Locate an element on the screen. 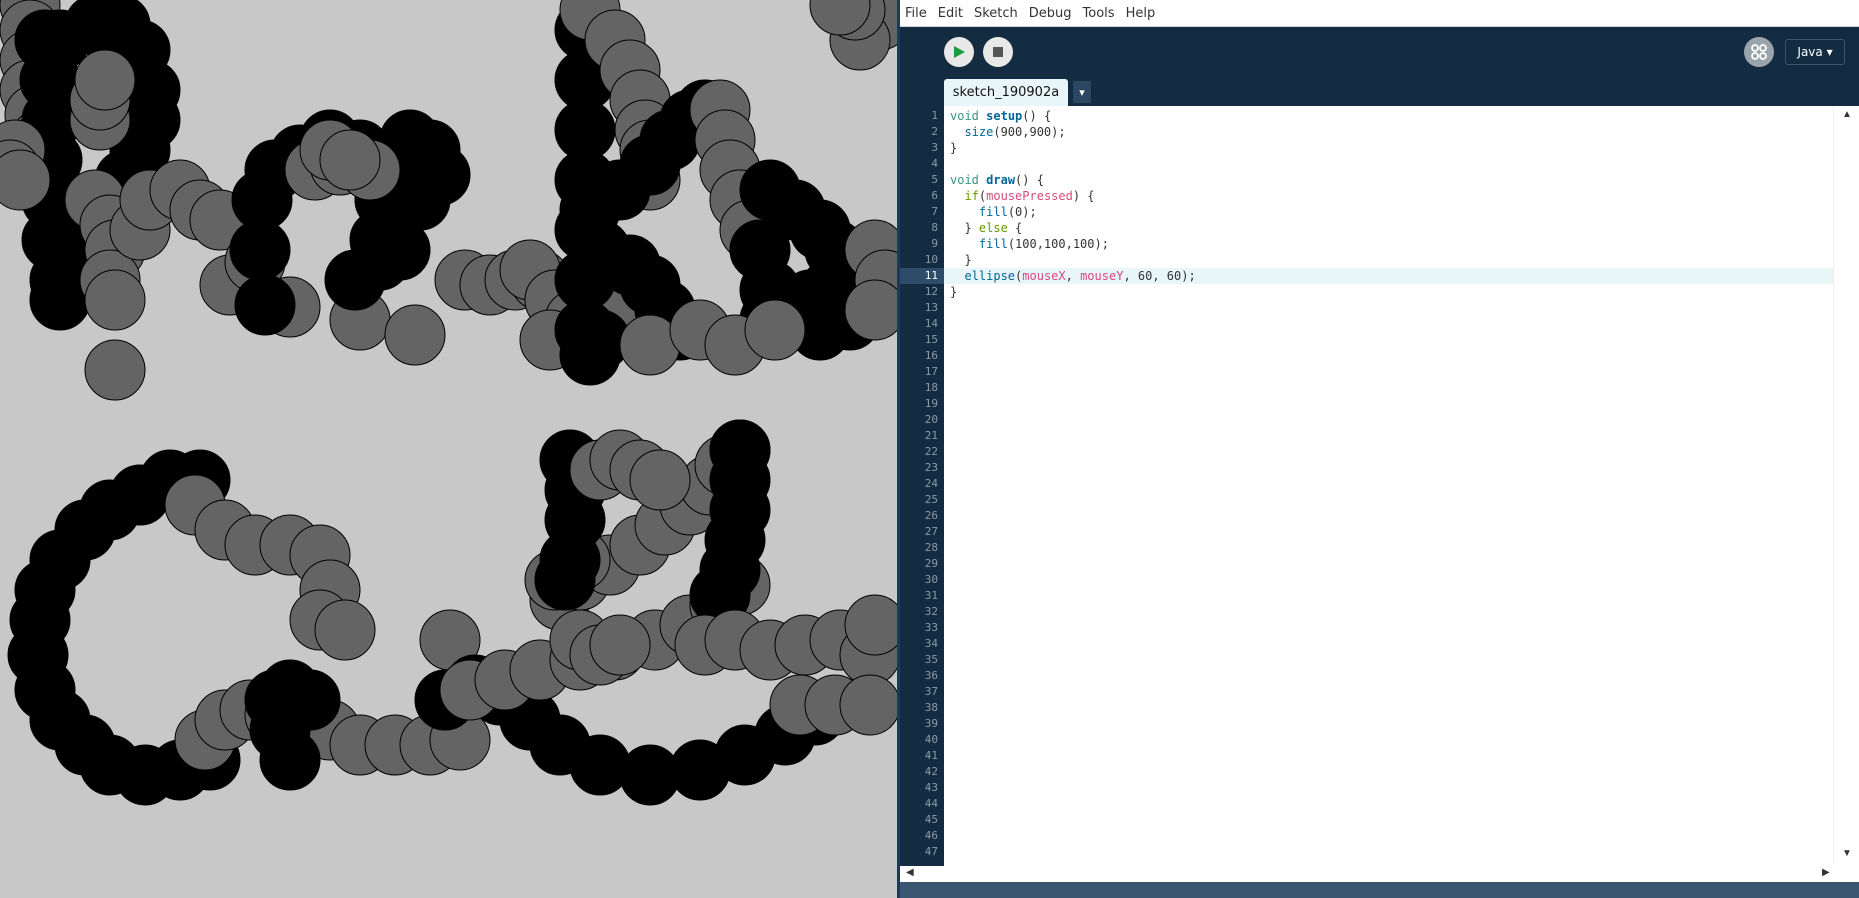 This screenshot has height=898, width=1859. code-line: ellipse(mouseX, mouseY, 60, 60); is located at coordinates (1080, 276).